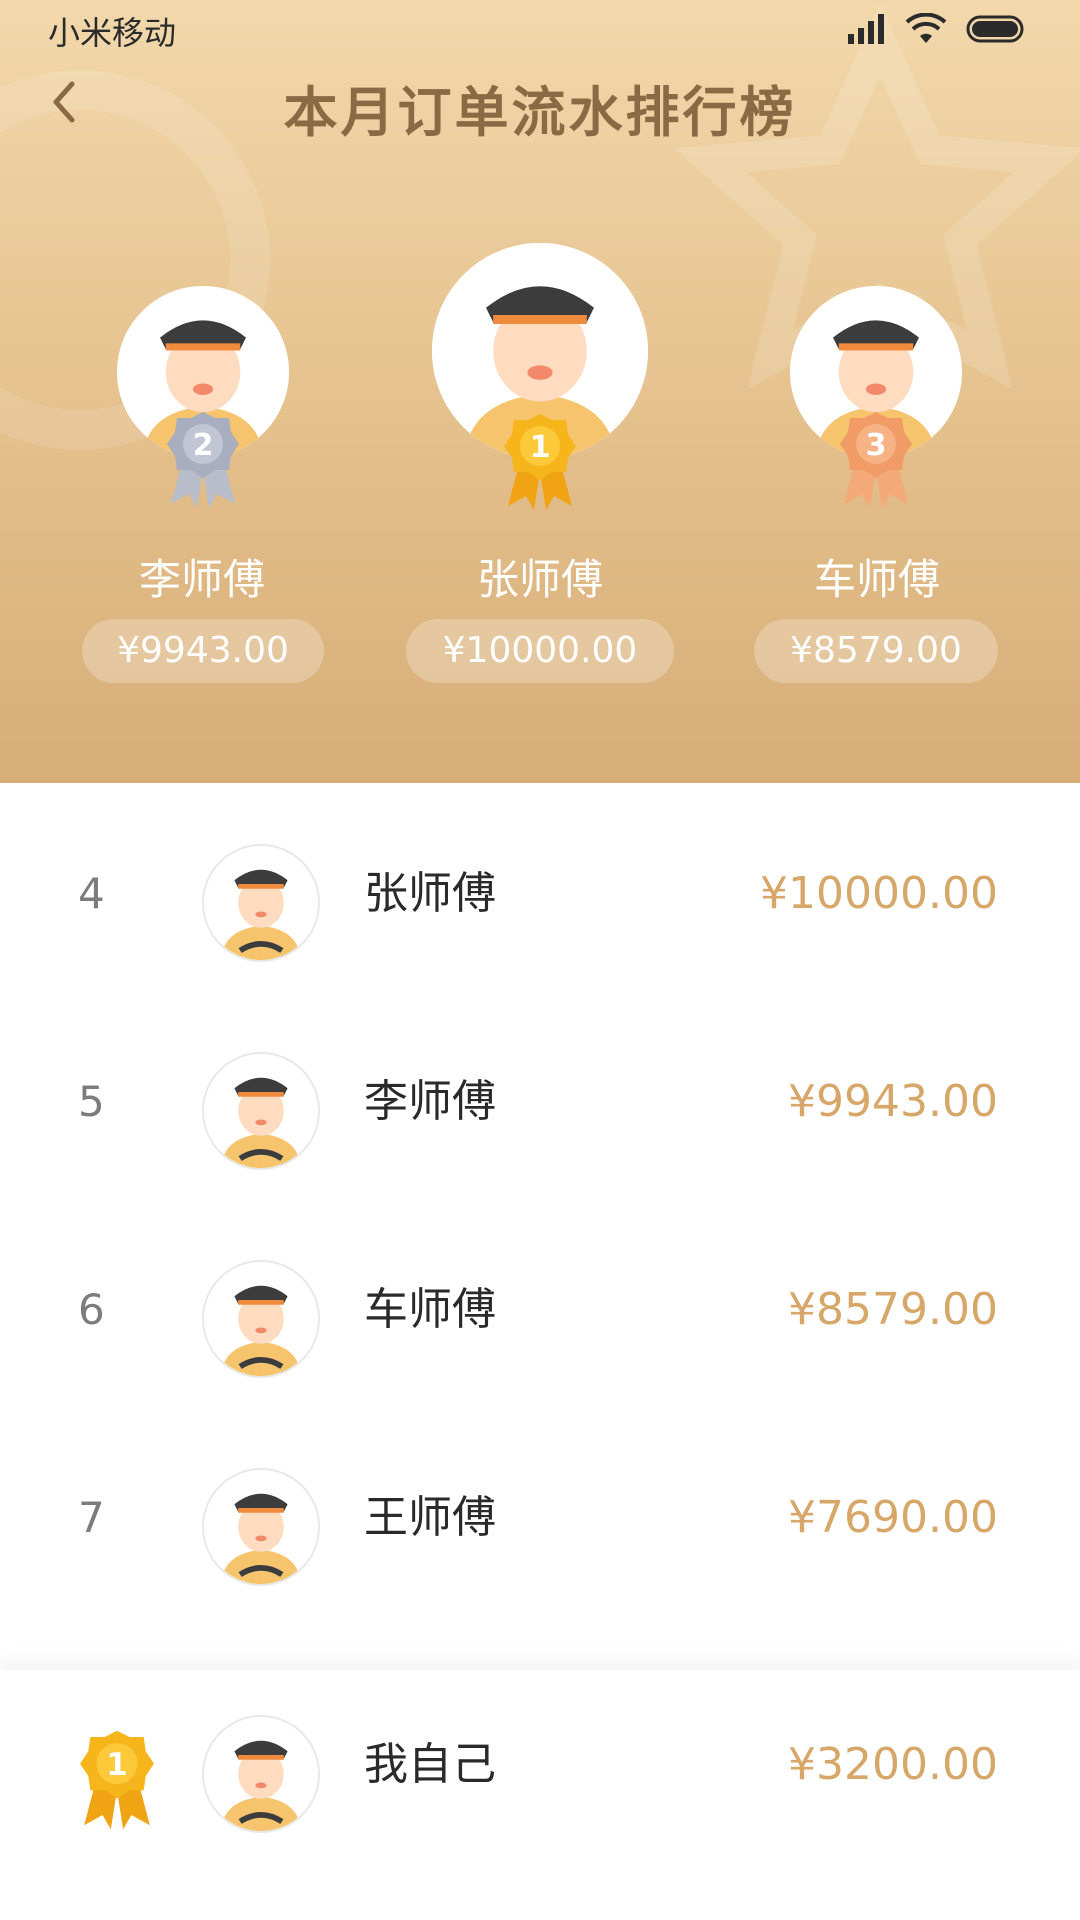 This screenshot has width=1080, height=1920. I want to click on podium-rank-2: 2, so click(203, 445).